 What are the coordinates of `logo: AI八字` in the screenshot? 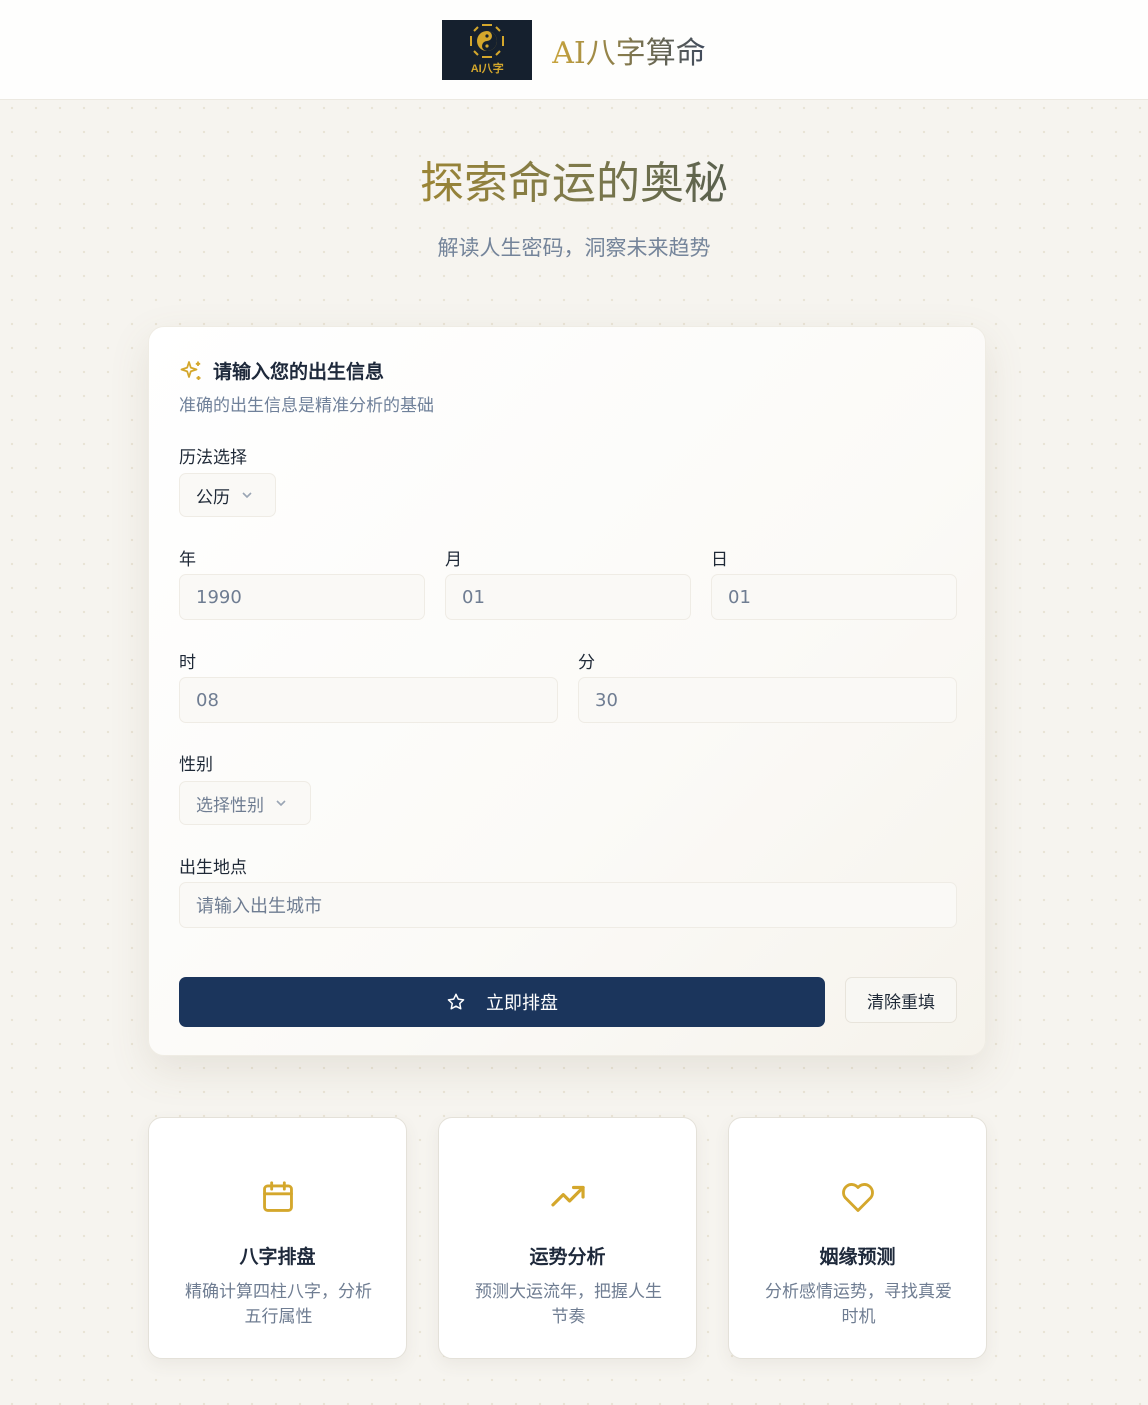 It's located at (487, 49).